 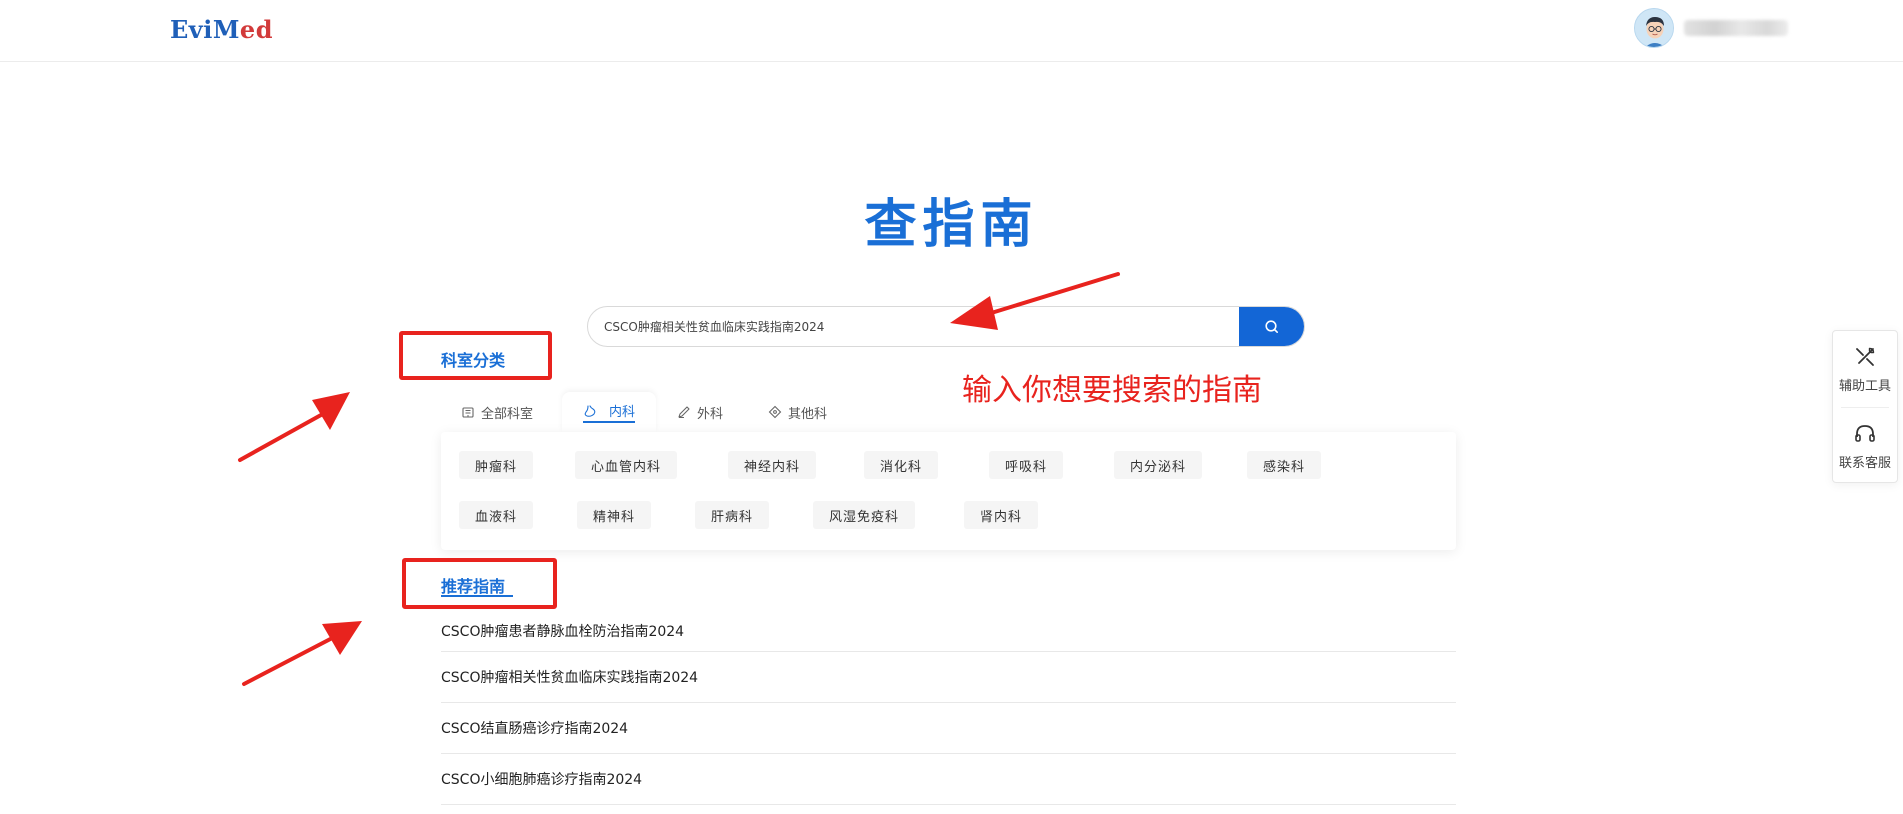 What do you see at coordinates (1865, 446) in the screenshot?
I see `contact-service-button: 联系客服` at bounding box center [1865, 446].